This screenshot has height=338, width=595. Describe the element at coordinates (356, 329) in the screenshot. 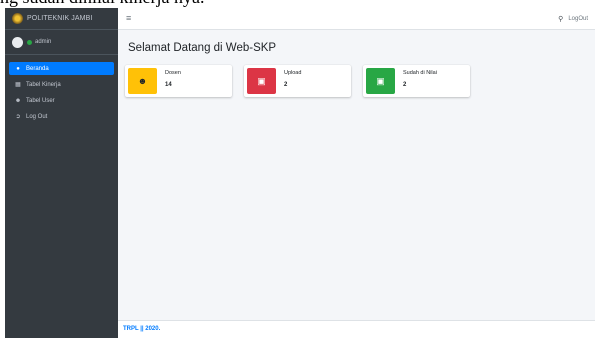

I see `footer: TRPL || 2020.` at that location.